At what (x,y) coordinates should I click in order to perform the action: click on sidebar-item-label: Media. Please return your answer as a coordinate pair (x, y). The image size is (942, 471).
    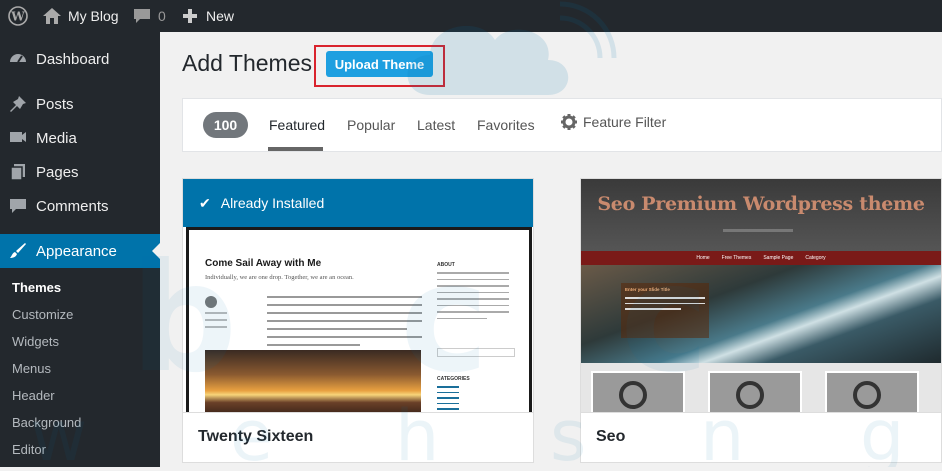
    Looking at the image, I should click on (56, 138).